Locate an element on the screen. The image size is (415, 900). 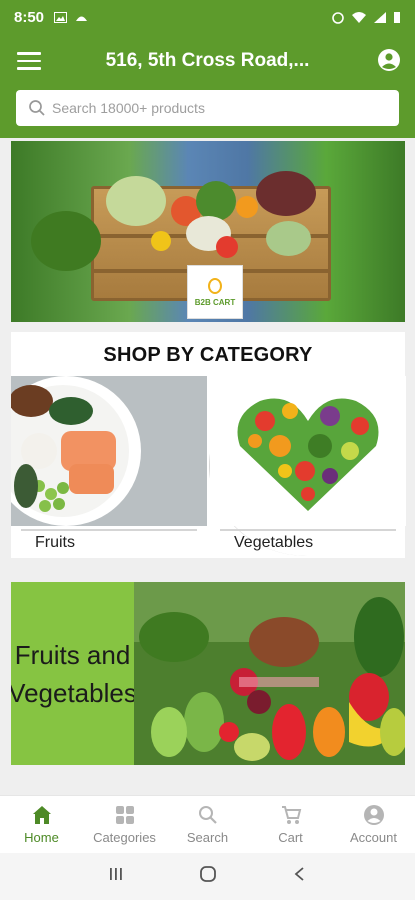
nav-categories-label: Categories is located at coordinates (124, 837).